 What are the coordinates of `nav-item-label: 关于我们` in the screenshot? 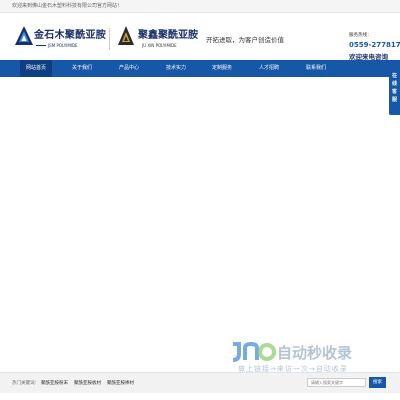 It's located at (81, 68).